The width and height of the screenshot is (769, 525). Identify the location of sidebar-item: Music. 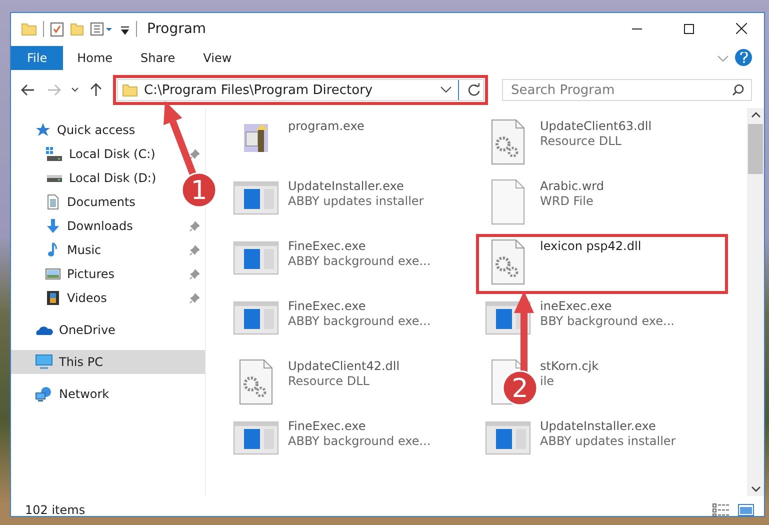
(108, 250).